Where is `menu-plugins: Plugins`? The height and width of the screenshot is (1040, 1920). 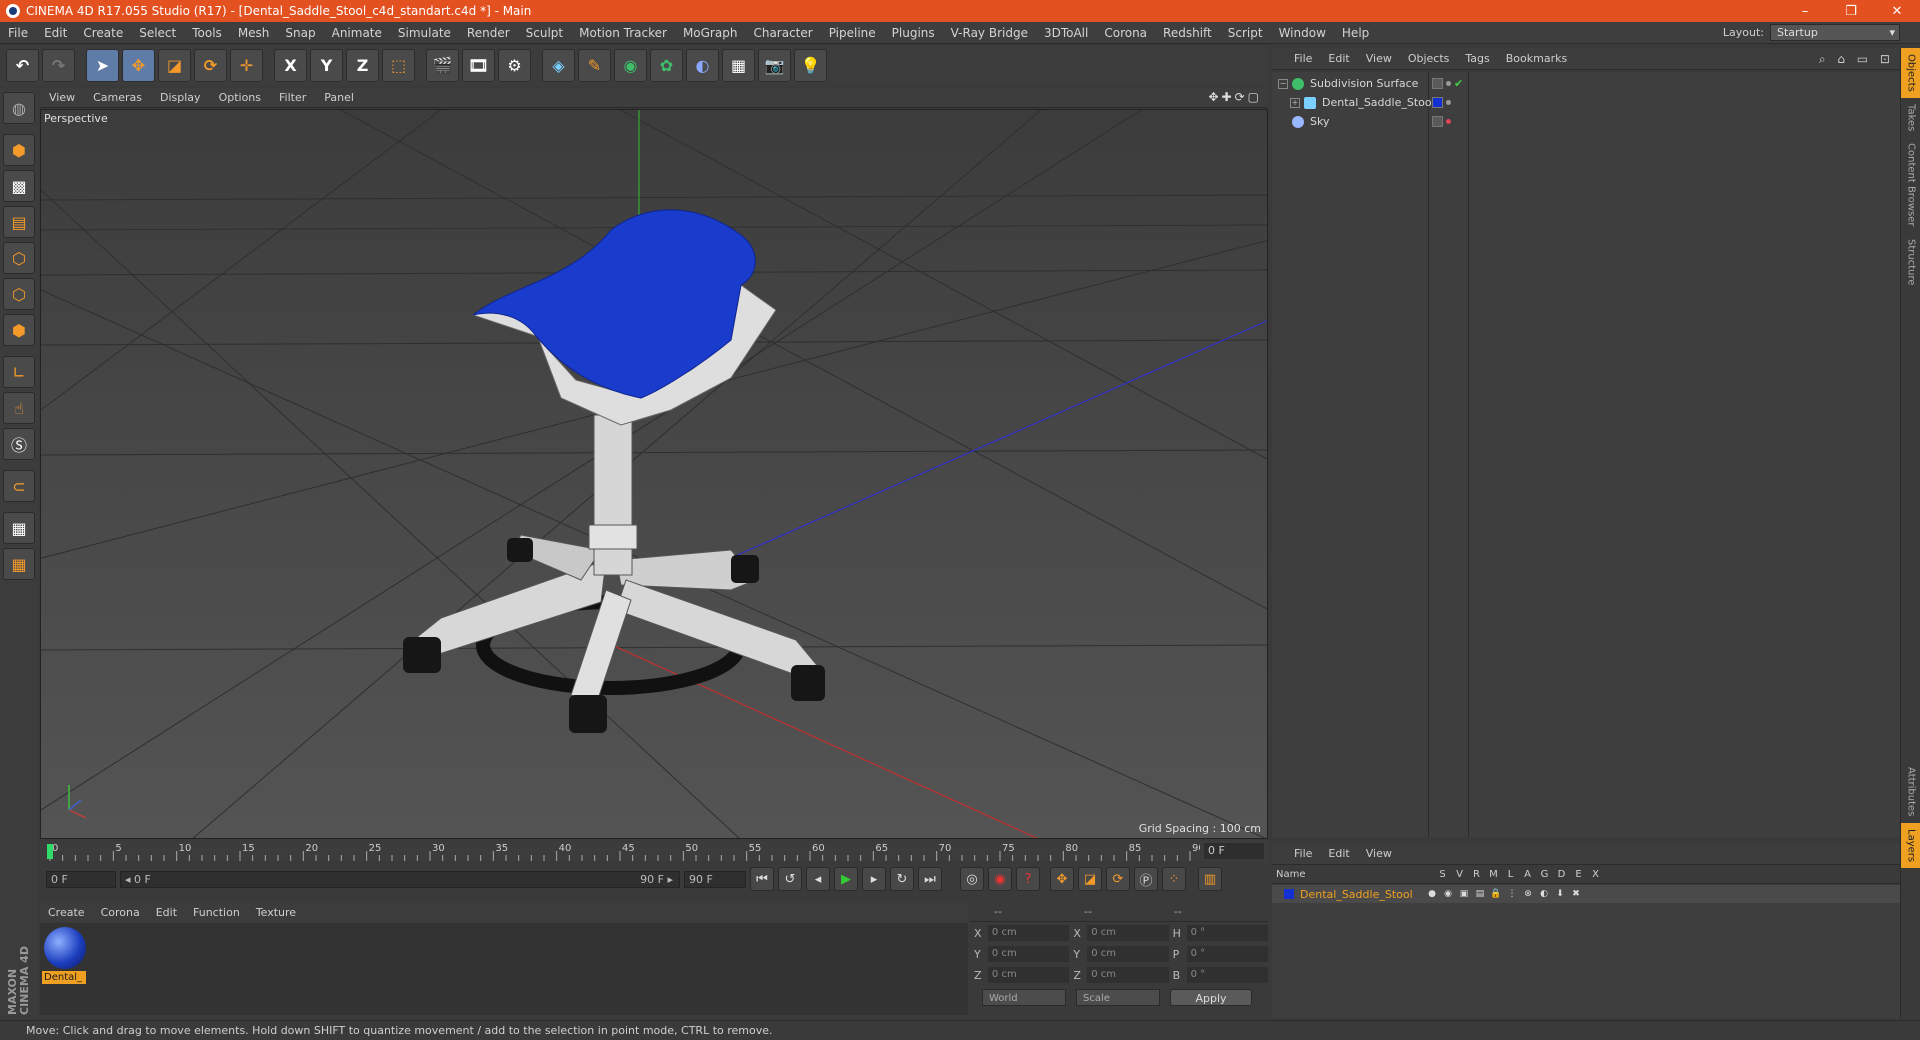 menu-plugins: Plugins is located at coordinates (913, 33).